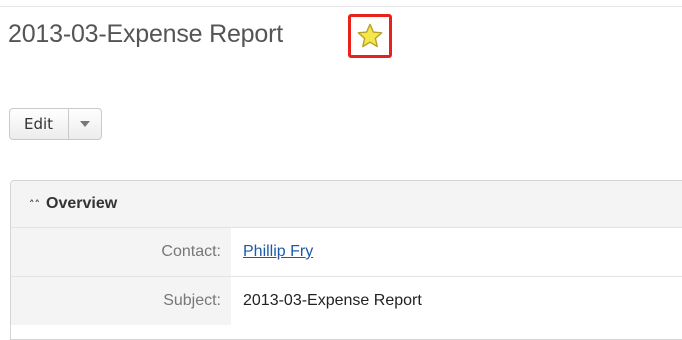 The width and height of the screenshot is (682, 340). I want to click on subject-label: Subject:, so click(121, 301).